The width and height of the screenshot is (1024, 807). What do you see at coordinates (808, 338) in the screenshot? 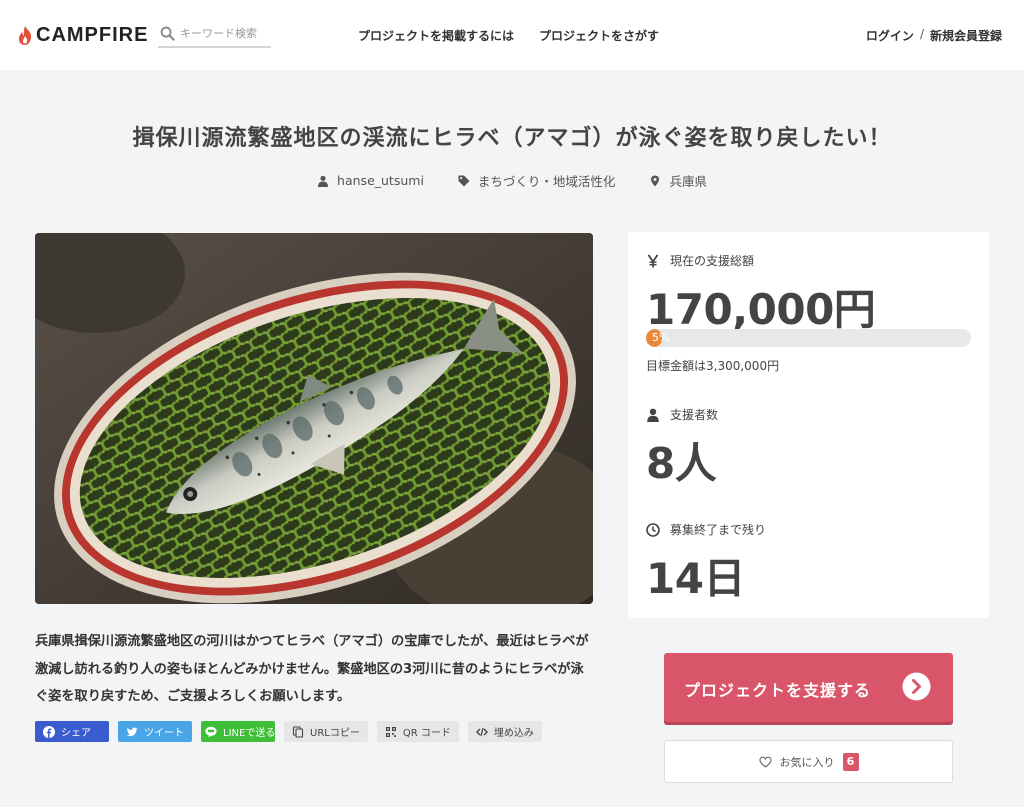
I see `funding-progress-bar: 5%` at bounding box center [808, 338].